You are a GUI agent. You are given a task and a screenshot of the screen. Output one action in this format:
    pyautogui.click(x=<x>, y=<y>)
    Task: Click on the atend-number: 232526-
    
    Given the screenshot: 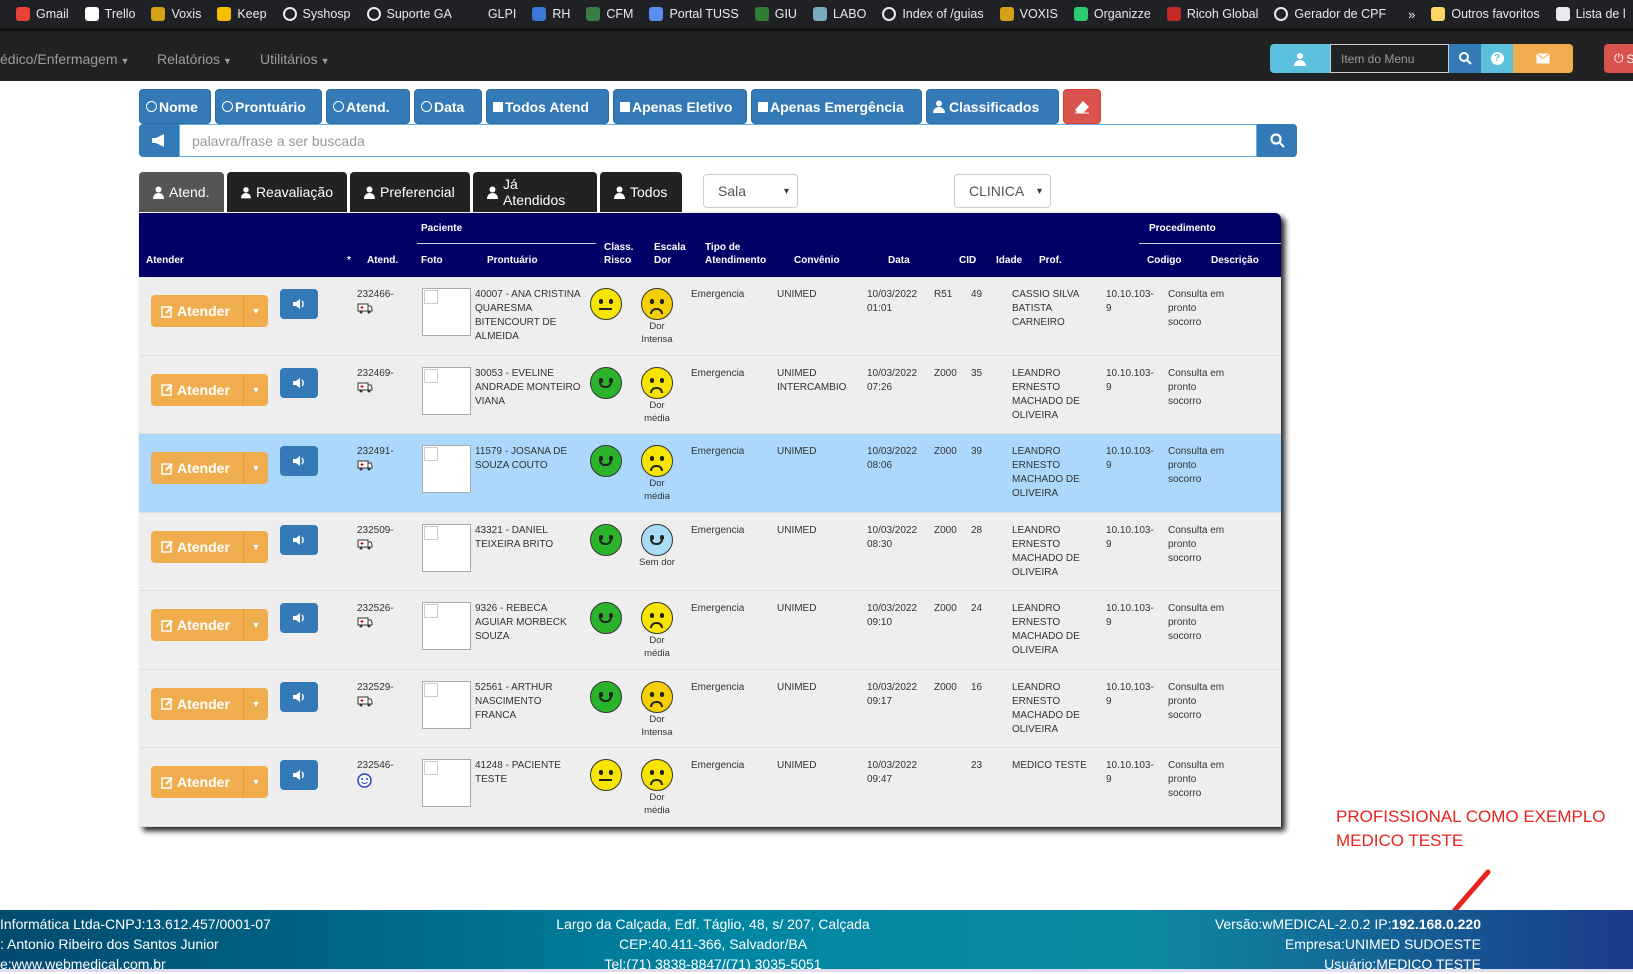 What is the action you would take?
    pyautogui.click(x=375, y=608)
    